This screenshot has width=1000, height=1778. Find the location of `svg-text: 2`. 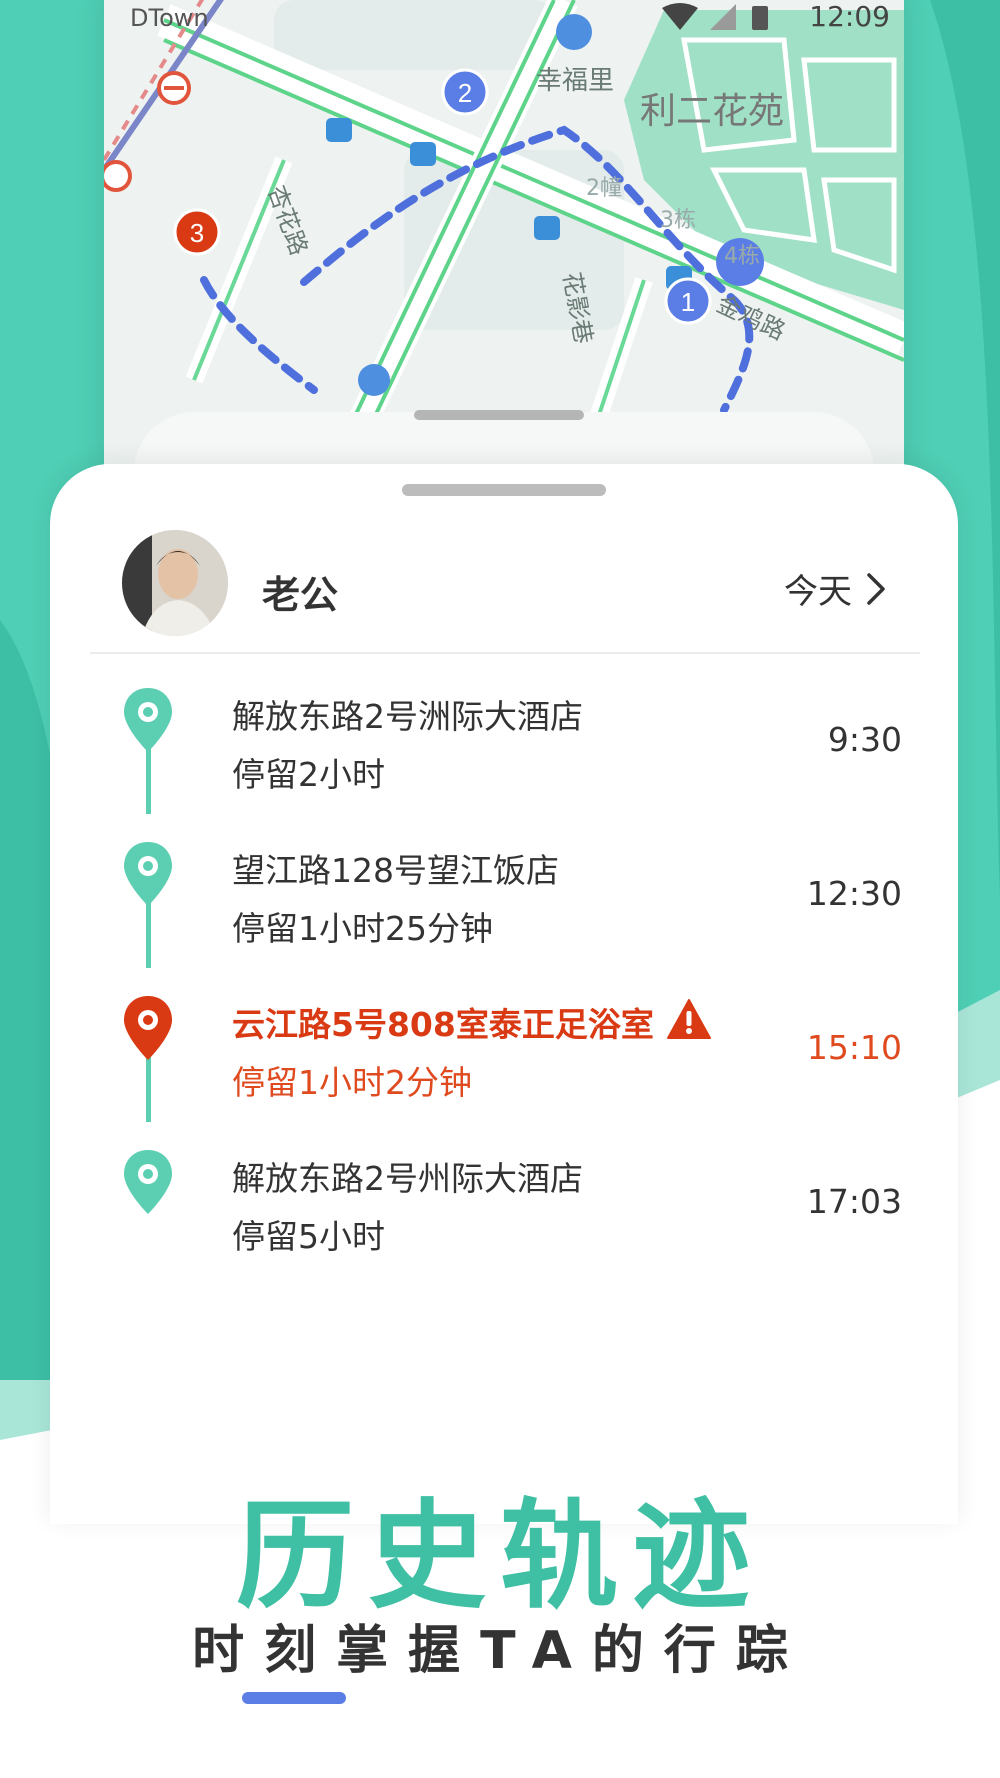

svg-text: 2 is located at coordinates (465, 93).